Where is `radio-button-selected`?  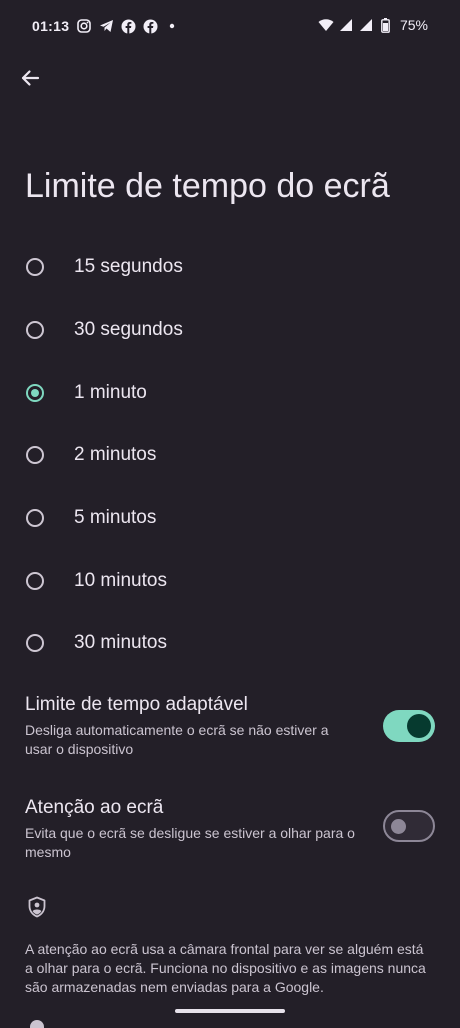 radio-button-selected is located at coordinates (35, 392).